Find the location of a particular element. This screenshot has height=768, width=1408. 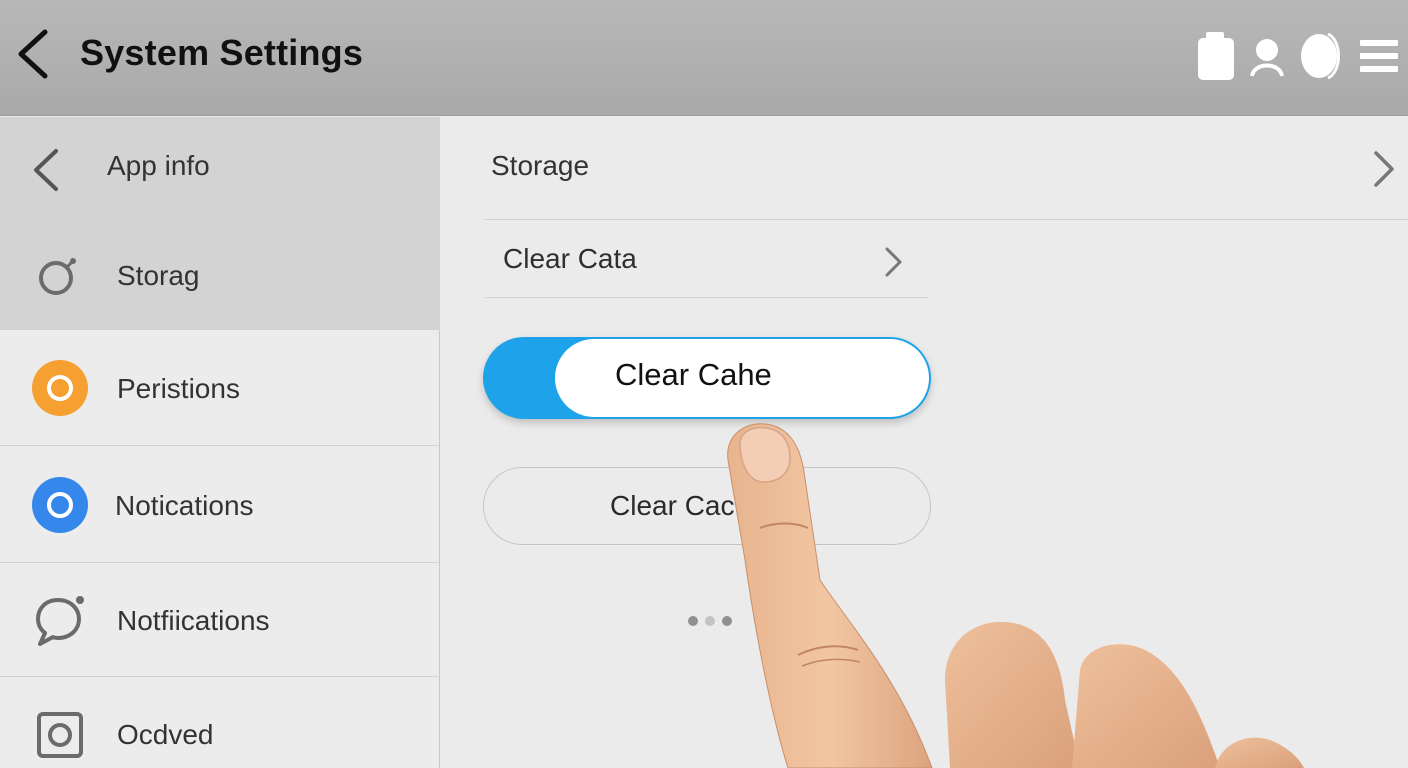

sidebar-item-label: Storag is located at coordinates (158, 275).